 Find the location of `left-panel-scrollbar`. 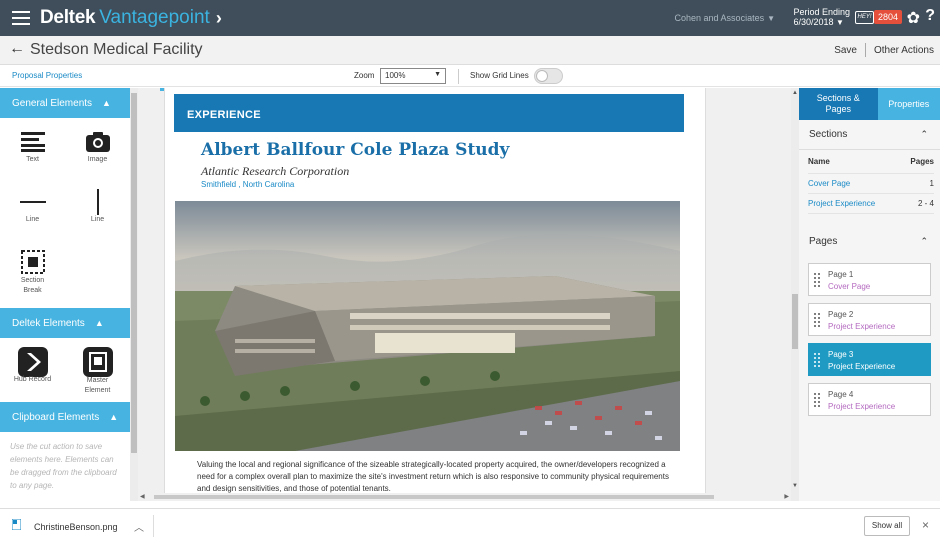

left-panel-scrollbar is located at coordinates (134, 294).